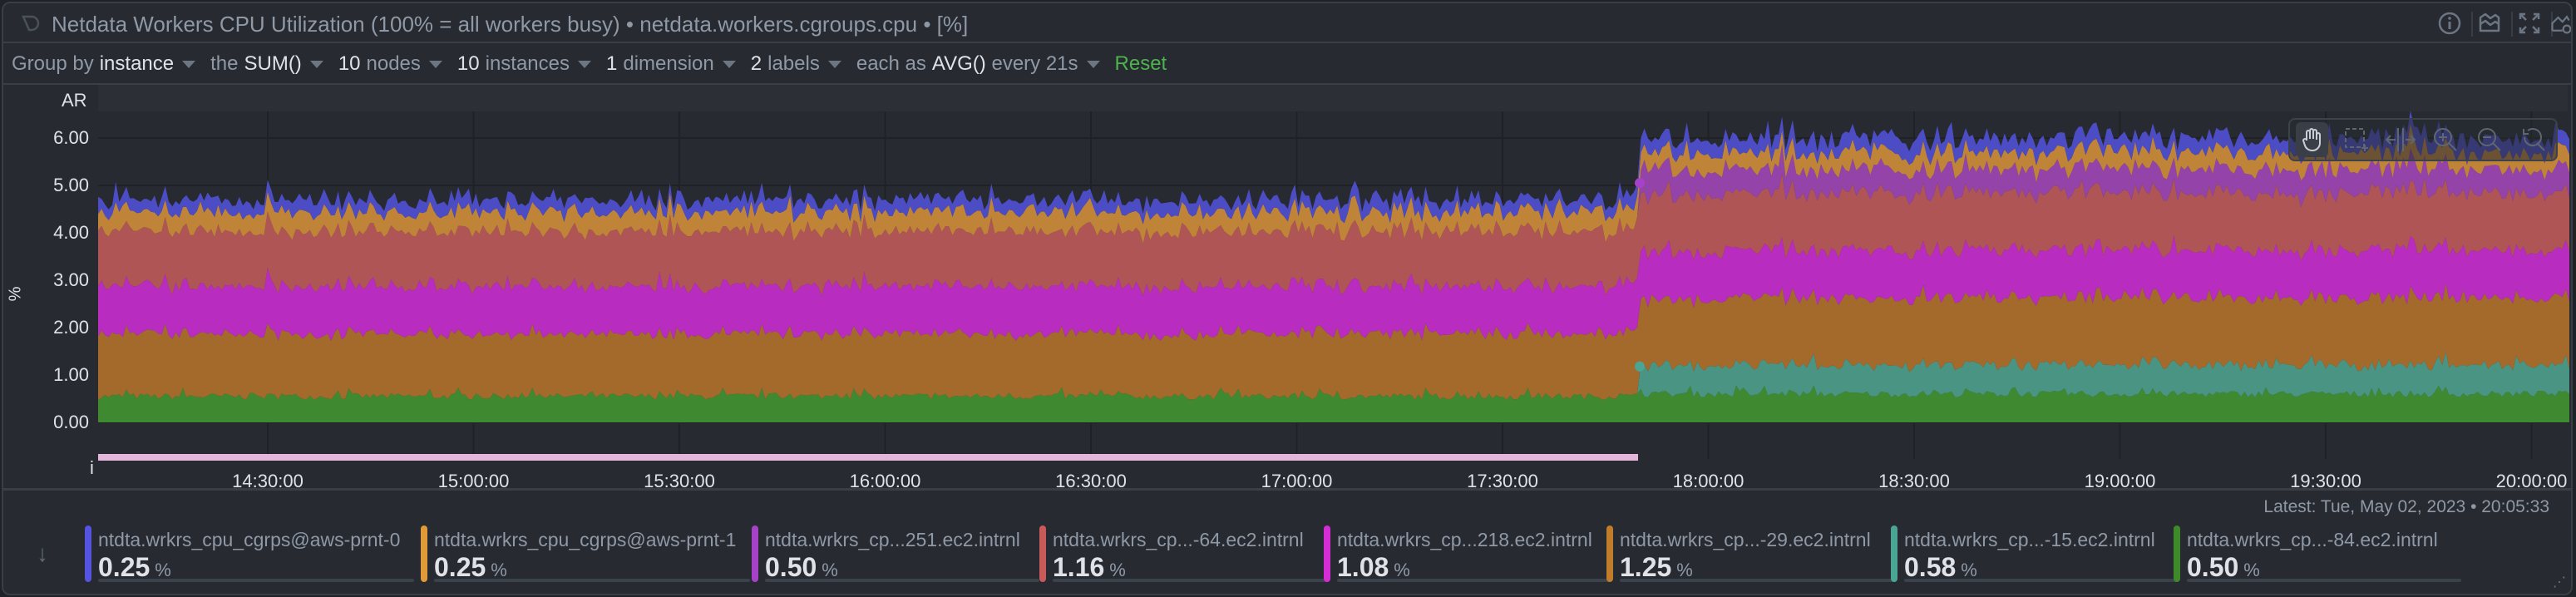 This screenshot has height=597, width=2576. I want to click on aggregation-label: the, so click(224, 64).